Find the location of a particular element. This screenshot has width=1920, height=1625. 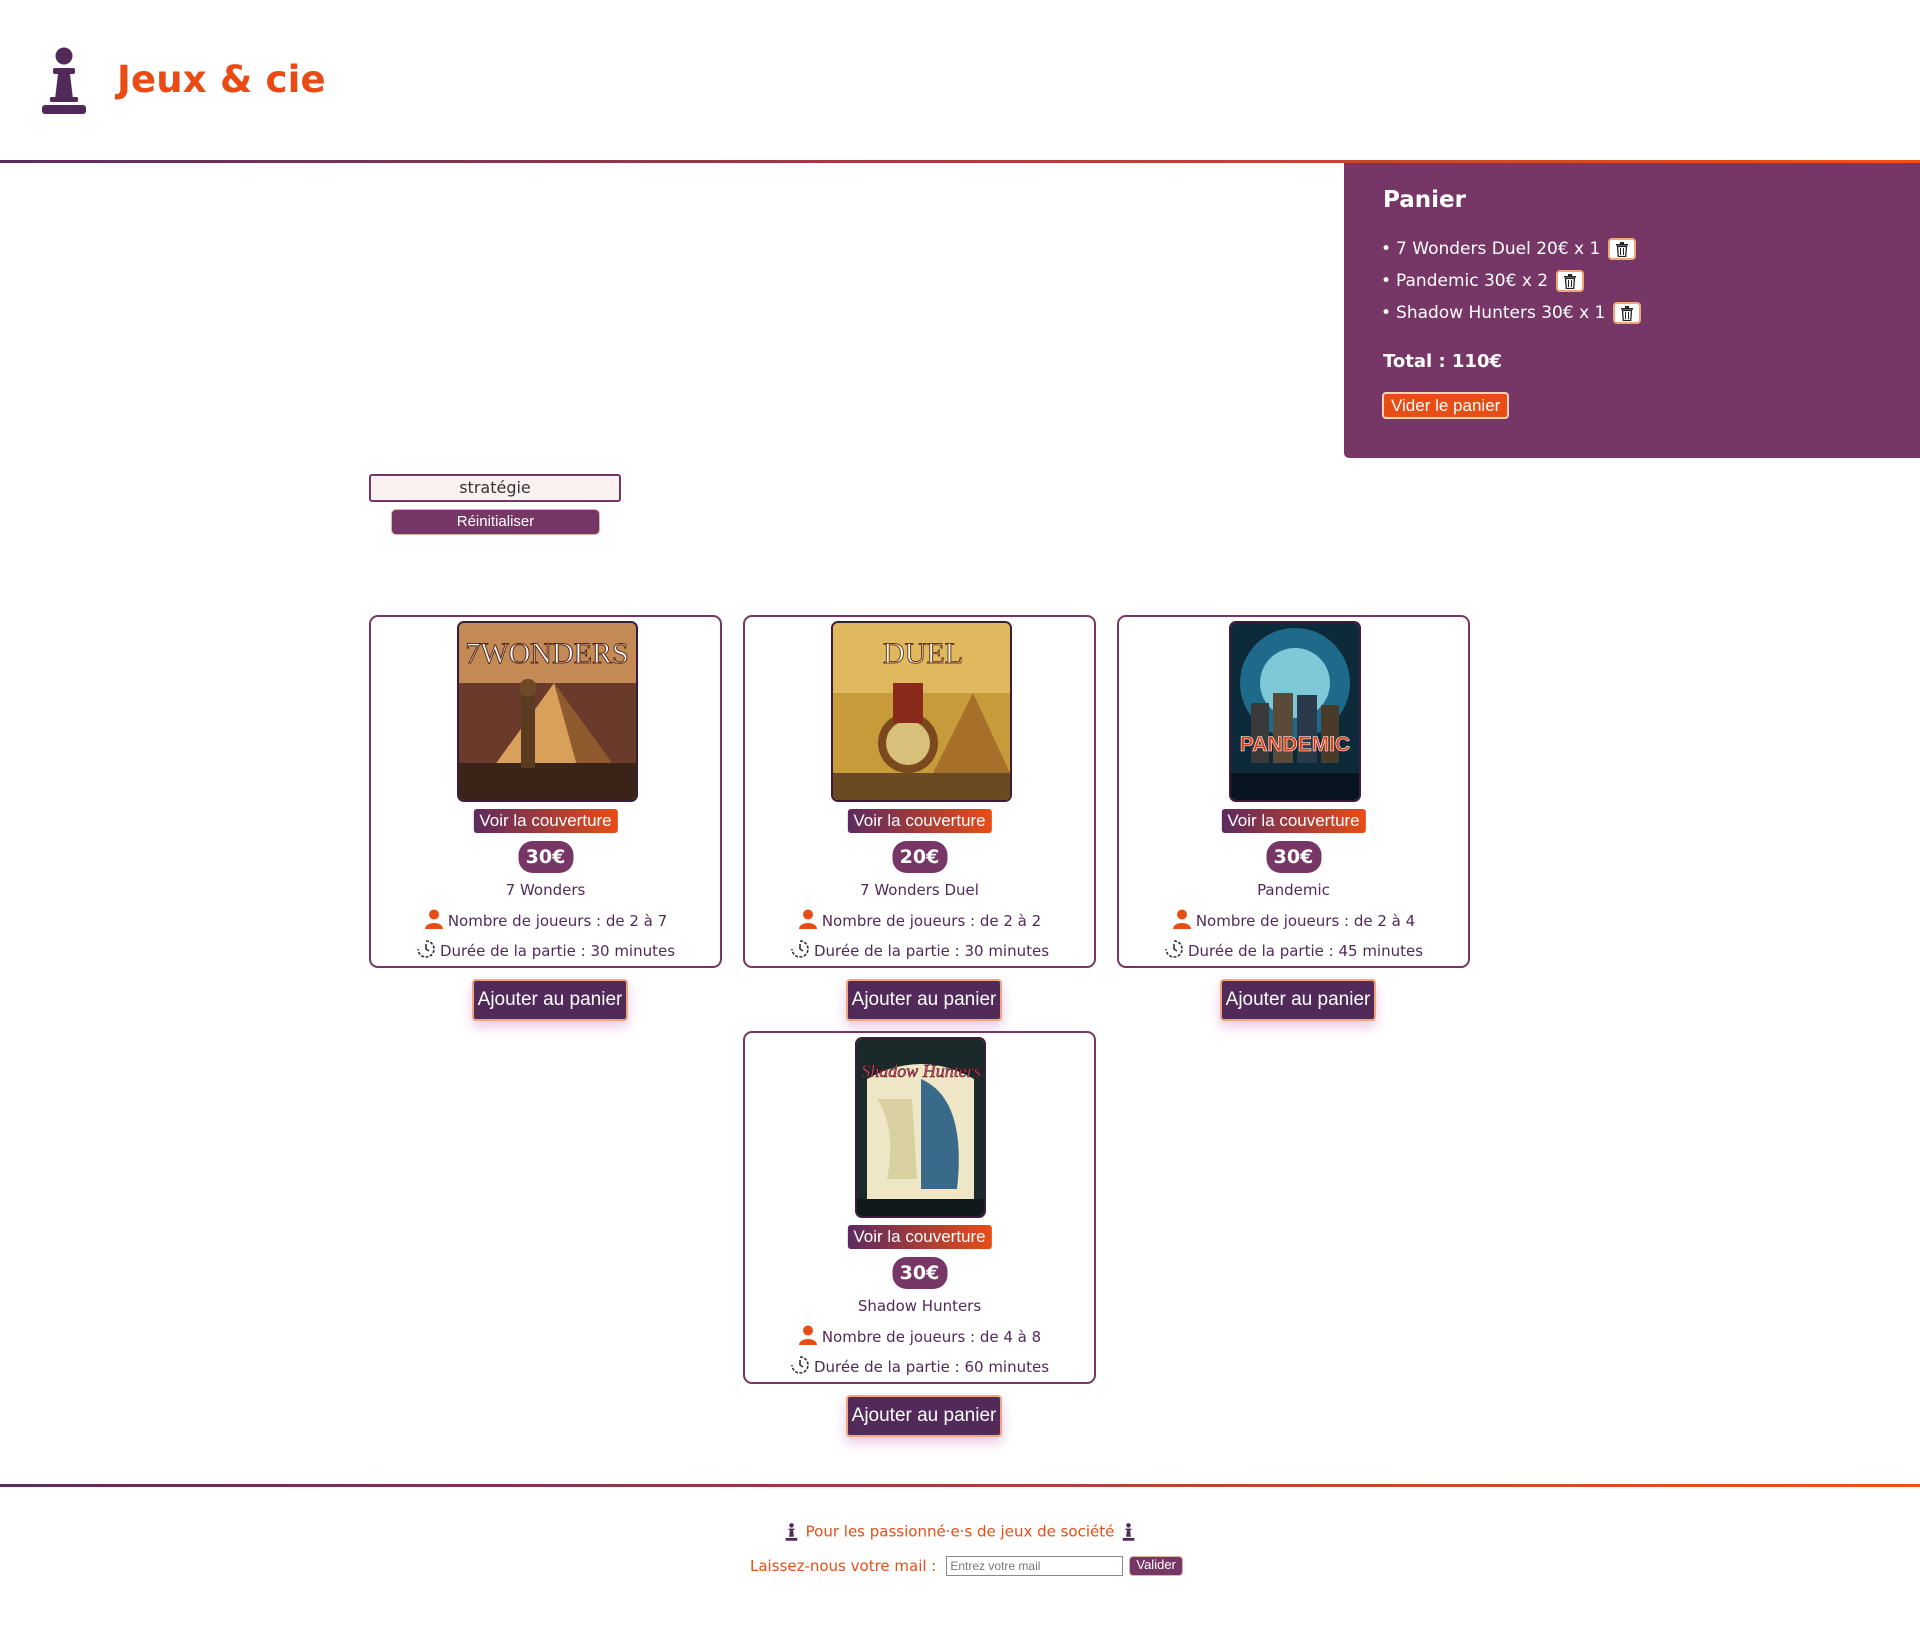

players-info: Nombre de joueurs : de 2 à 2 is located at coordinates (919, 919).